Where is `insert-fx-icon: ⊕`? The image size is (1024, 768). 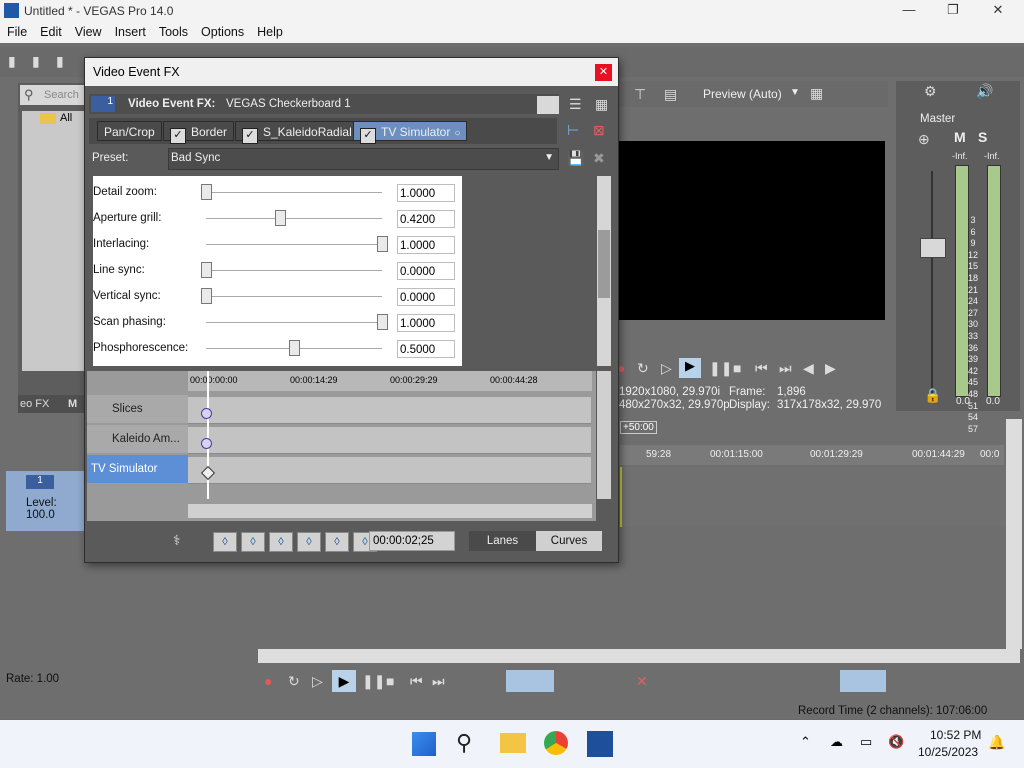
insert-fx-icon: ⊕ is located at coordinates (924, 139).